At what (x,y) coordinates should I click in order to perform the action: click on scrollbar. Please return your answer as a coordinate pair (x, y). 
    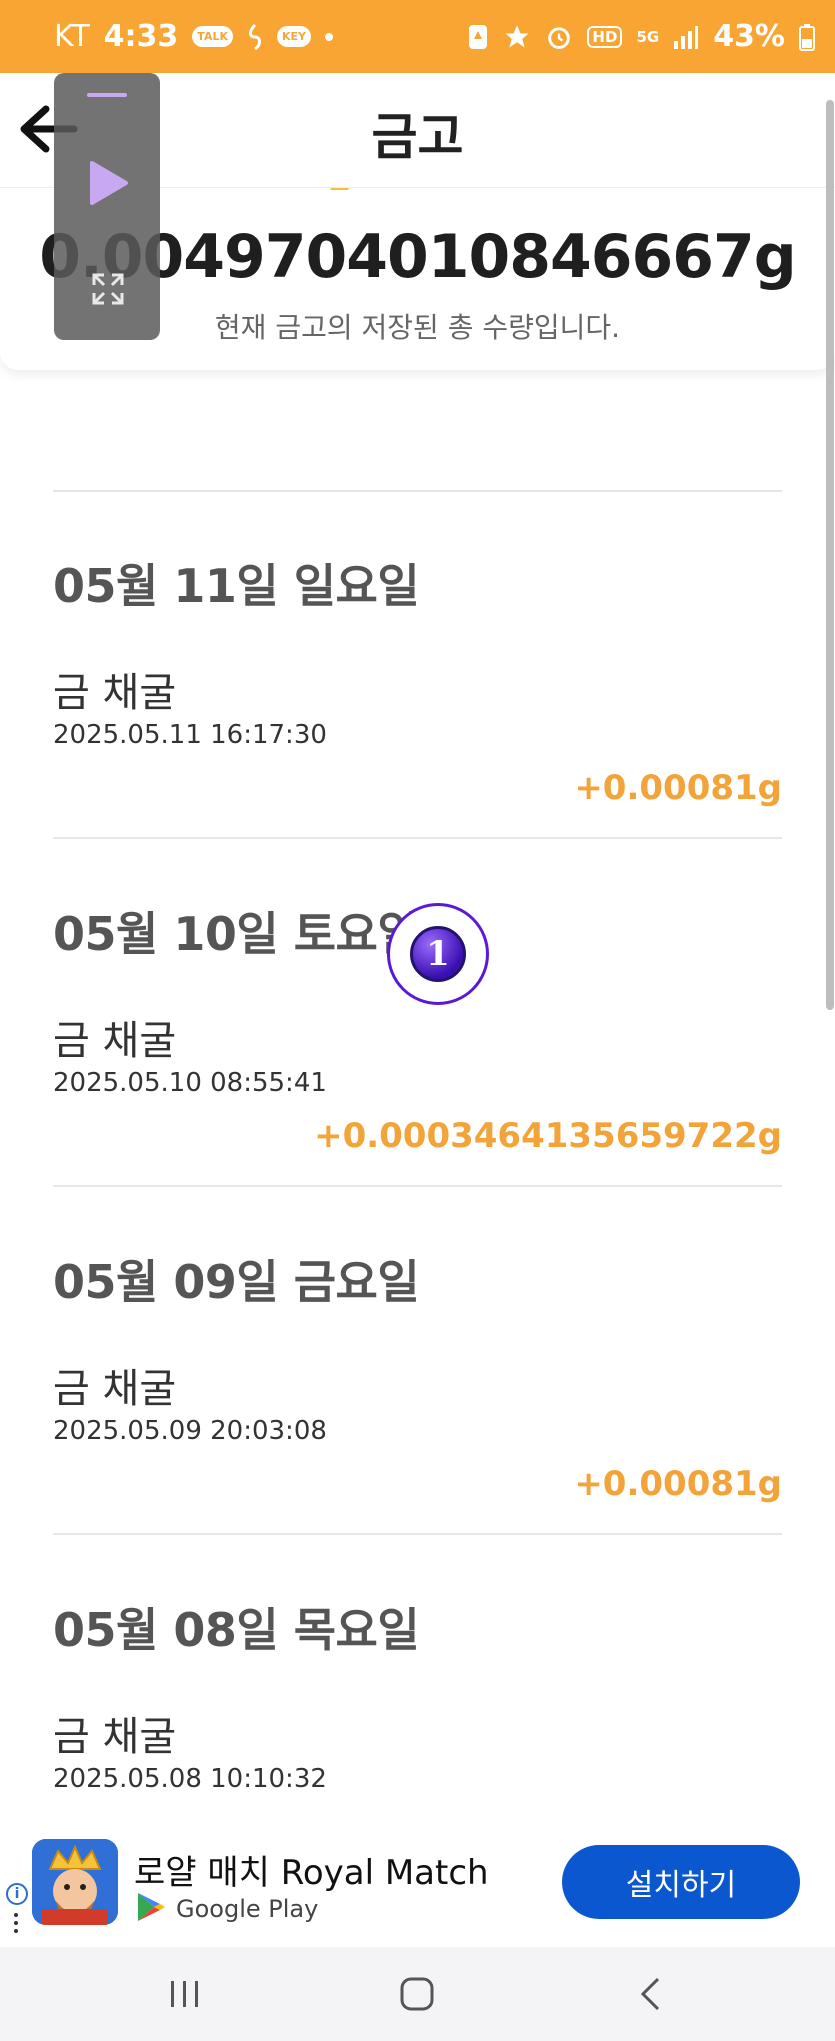
    Looking at the image, I should click on (830, 555).